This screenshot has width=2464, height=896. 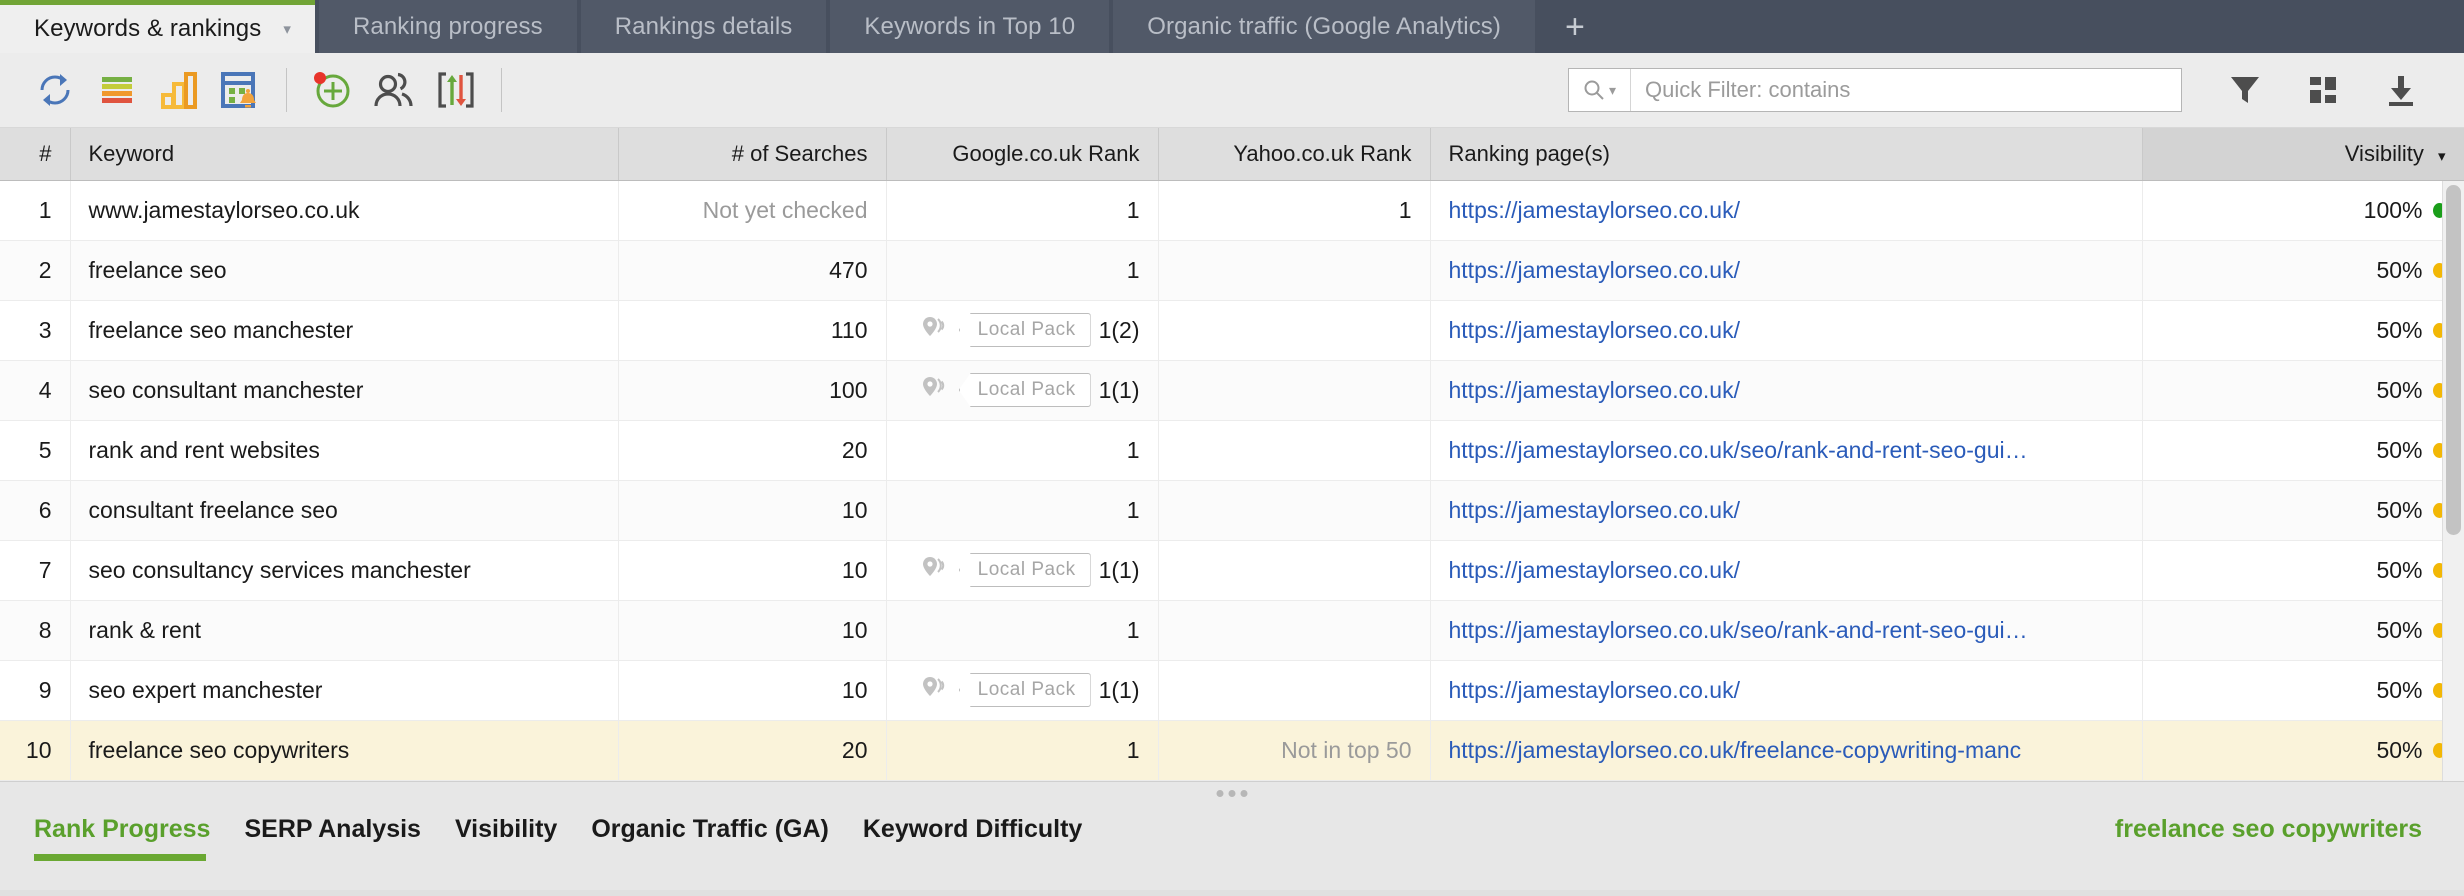 What do you see at coordinates (55, 90) in the screenshot?
I see `refresh-icon` at bounding box center [55, 90].